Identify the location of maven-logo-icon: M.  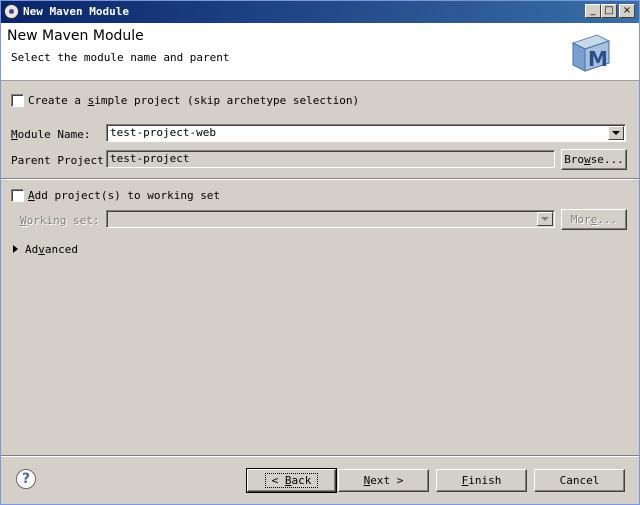
(591, 53).